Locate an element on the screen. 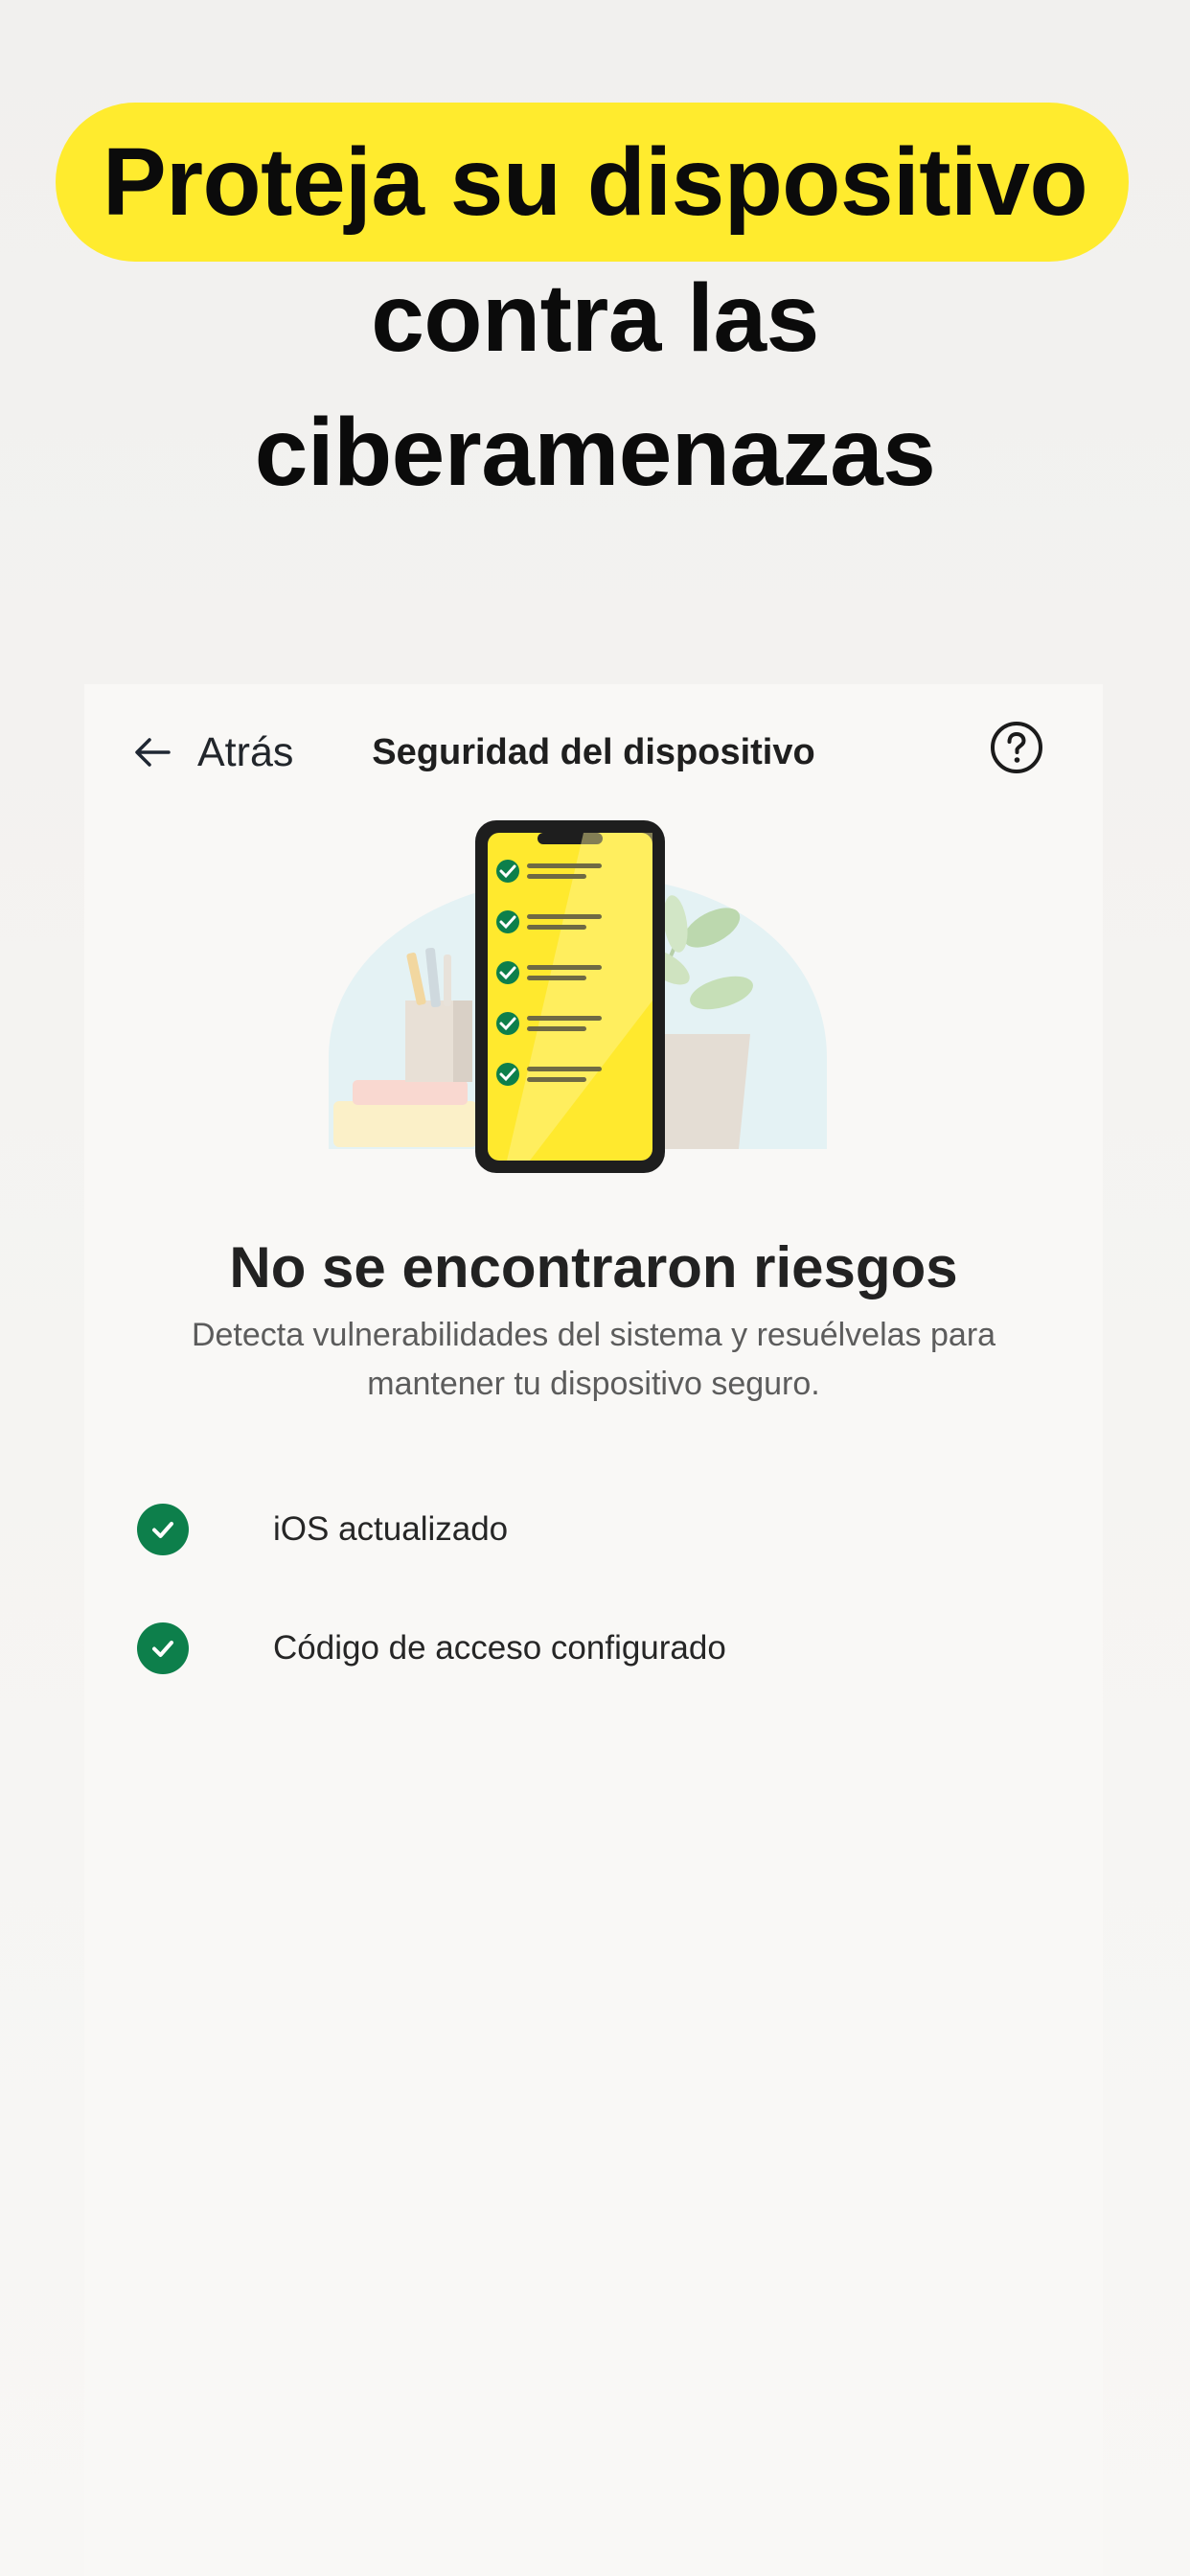 This screenshot has width=1190, height=2576. check-item-ios-updated: iOS actualizado is located at coordinates (597, 1529).